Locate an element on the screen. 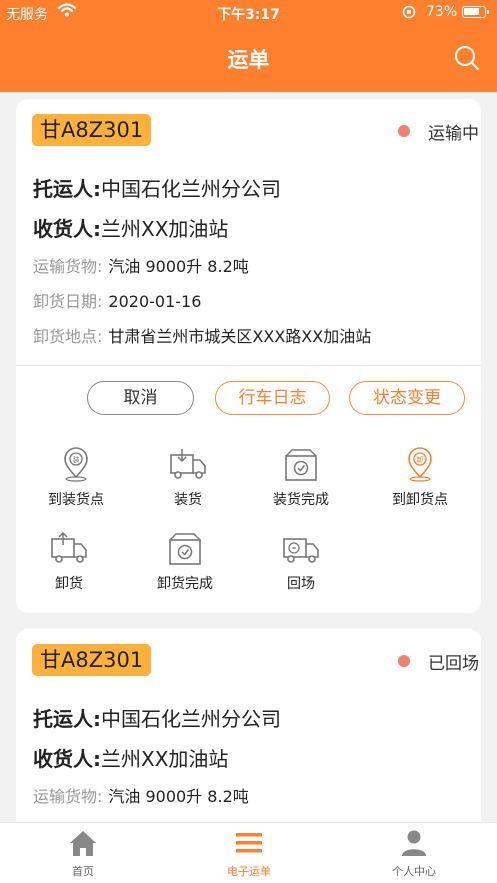  tab-label: 电子运单 is located at coordinates (249, 871).